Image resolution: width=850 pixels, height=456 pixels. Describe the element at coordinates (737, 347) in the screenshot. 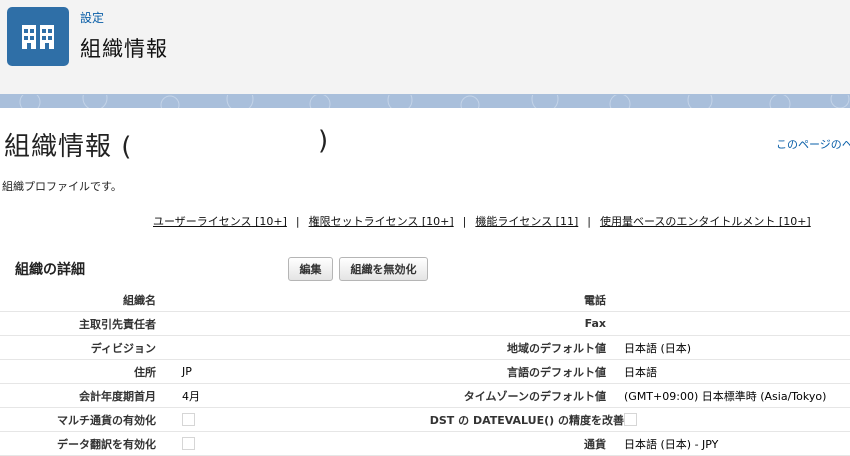

I see `field-value: 日本語 (日本)` at that location.